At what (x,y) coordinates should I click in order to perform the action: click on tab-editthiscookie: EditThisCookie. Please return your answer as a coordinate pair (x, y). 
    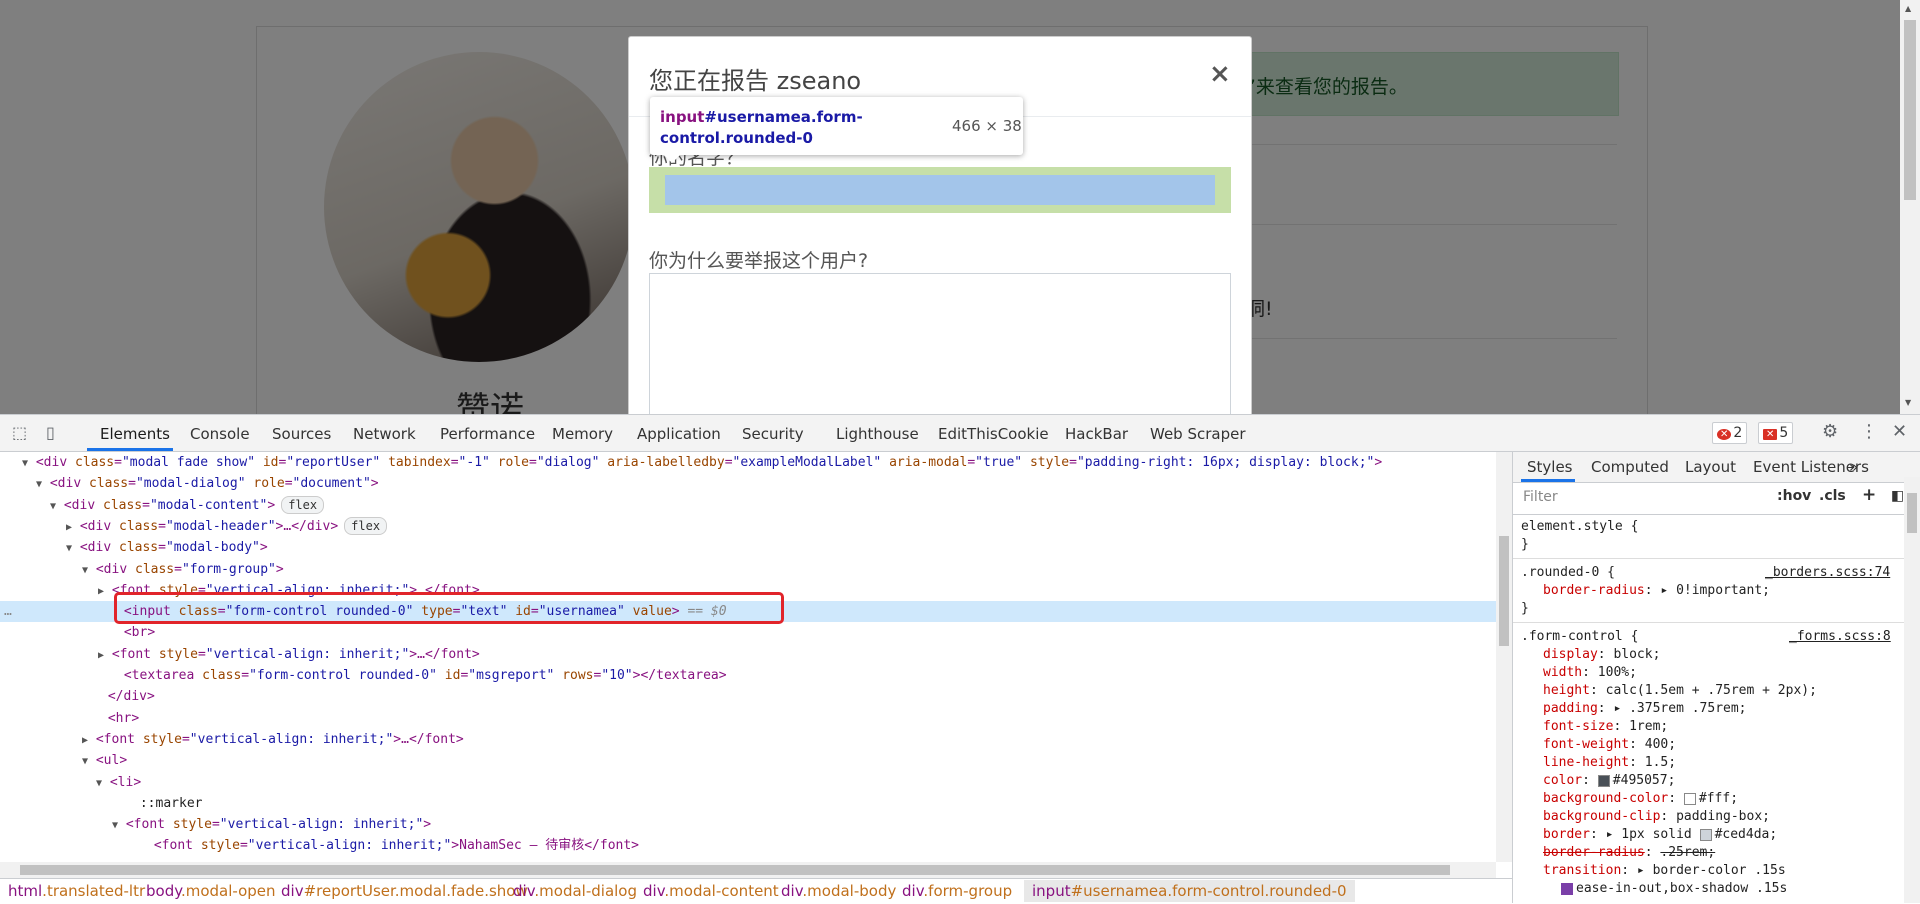
    Looking at the image, I should click on (993, 434).